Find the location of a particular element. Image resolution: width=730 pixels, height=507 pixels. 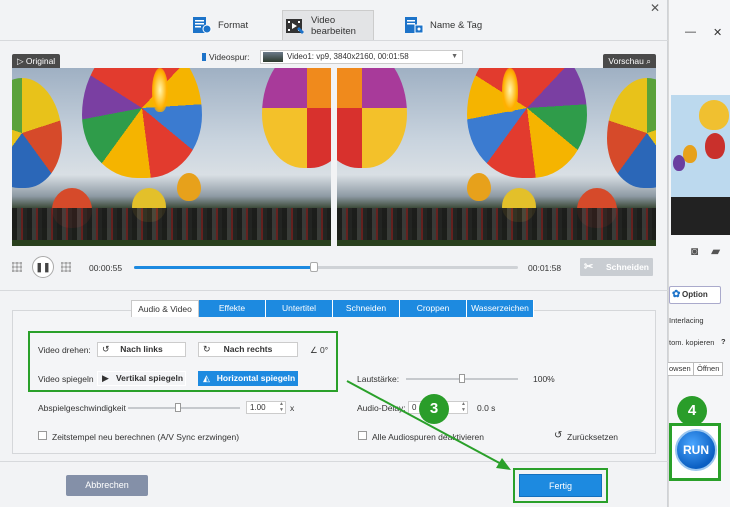

format-icon is located at coordinates (202, 25).